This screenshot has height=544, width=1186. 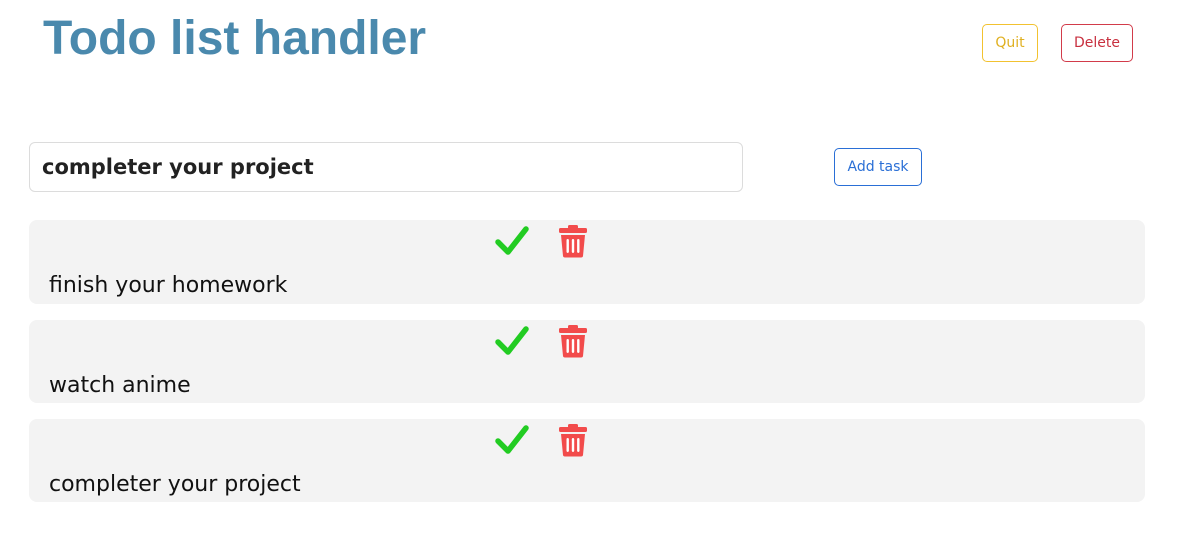 I want to click on task-text: finish your homework, so click(x=168, y=285).